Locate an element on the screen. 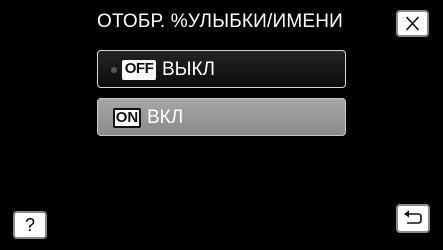  off-badge: OFF is located at coordinates (139, 70).